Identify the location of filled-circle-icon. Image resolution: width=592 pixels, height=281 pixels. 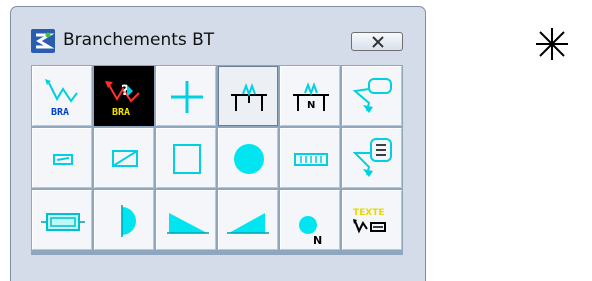
(249, 159).